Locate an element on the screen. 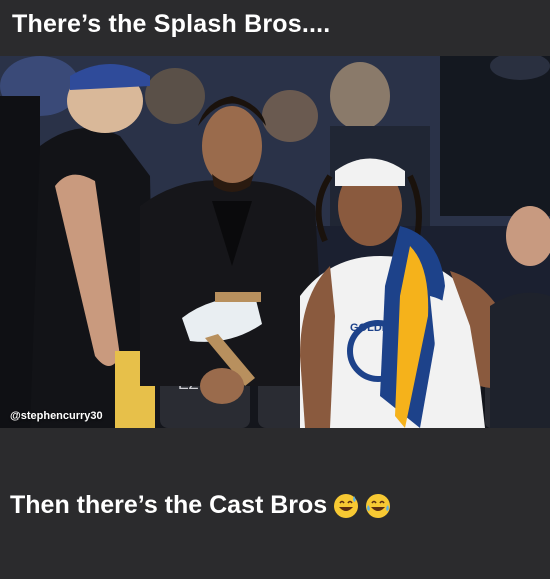 The height and width of the screenshot is (579, 550). bottom-caption: Then there’s the Cast Bros is located at coordinates (200, 505).